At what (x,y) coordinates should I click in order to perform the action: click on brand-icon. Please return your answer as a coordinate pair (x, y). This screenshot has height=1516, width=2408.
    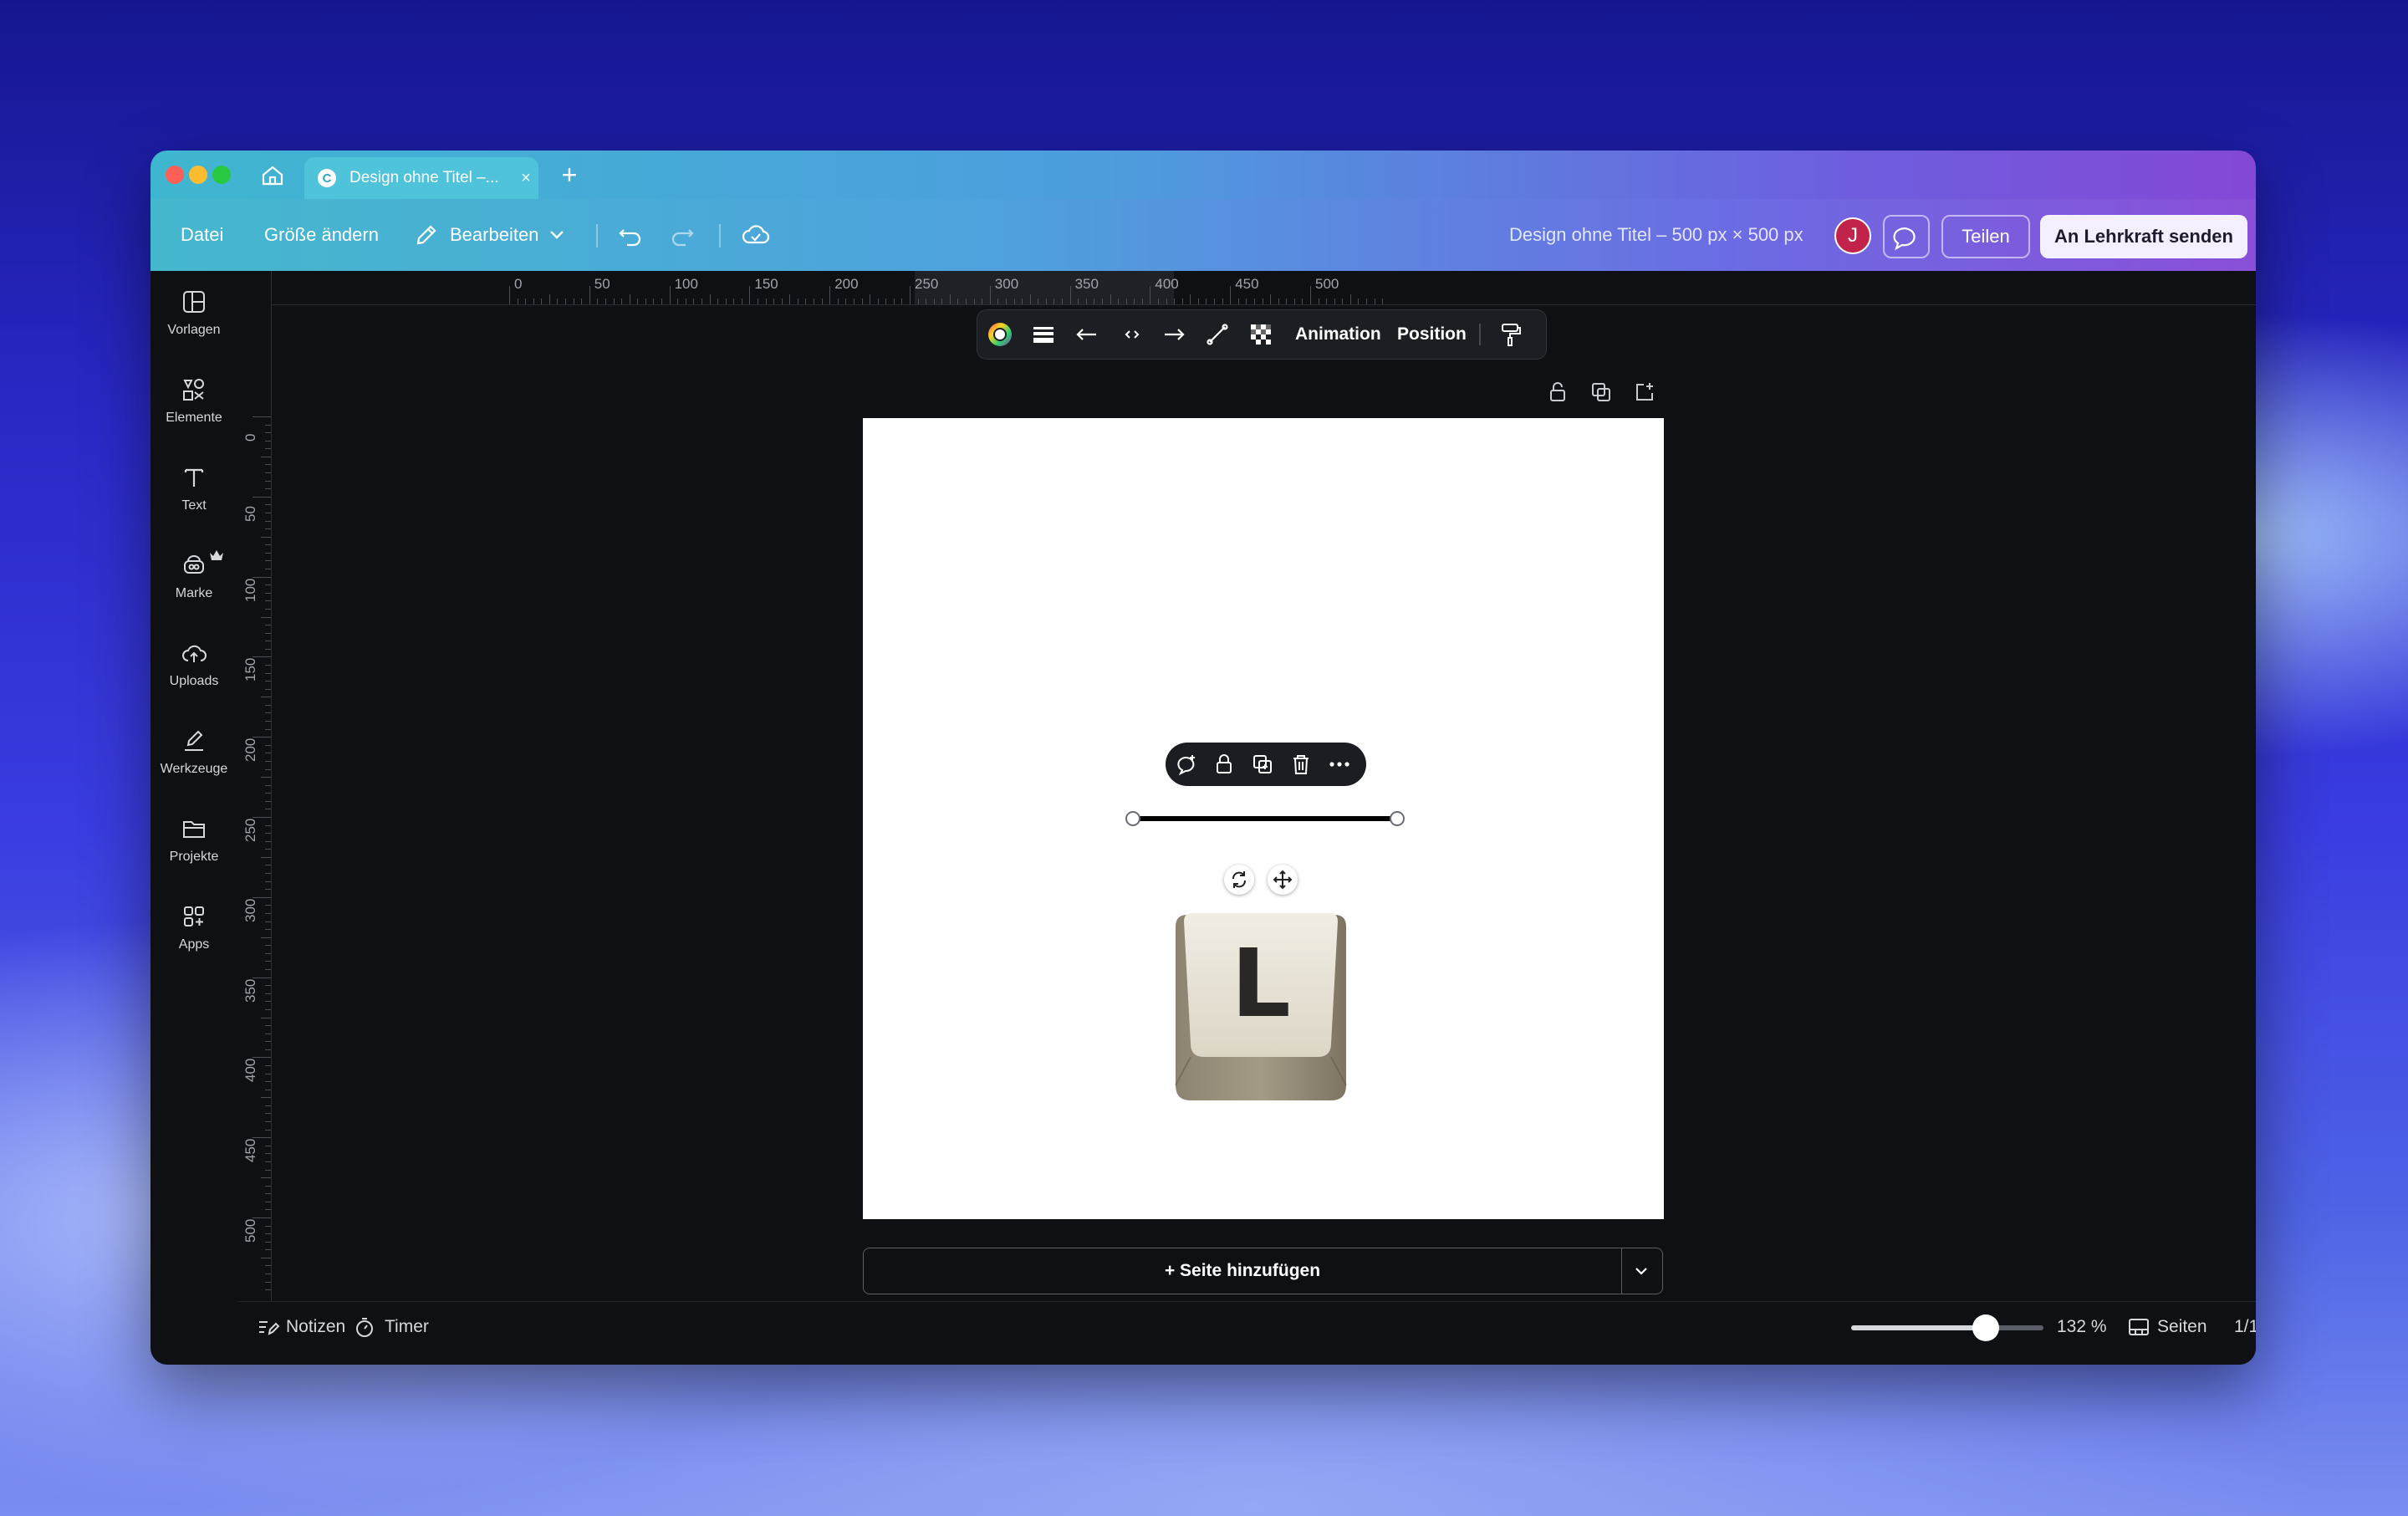
    Looking at the image, I should click on (194, 564).